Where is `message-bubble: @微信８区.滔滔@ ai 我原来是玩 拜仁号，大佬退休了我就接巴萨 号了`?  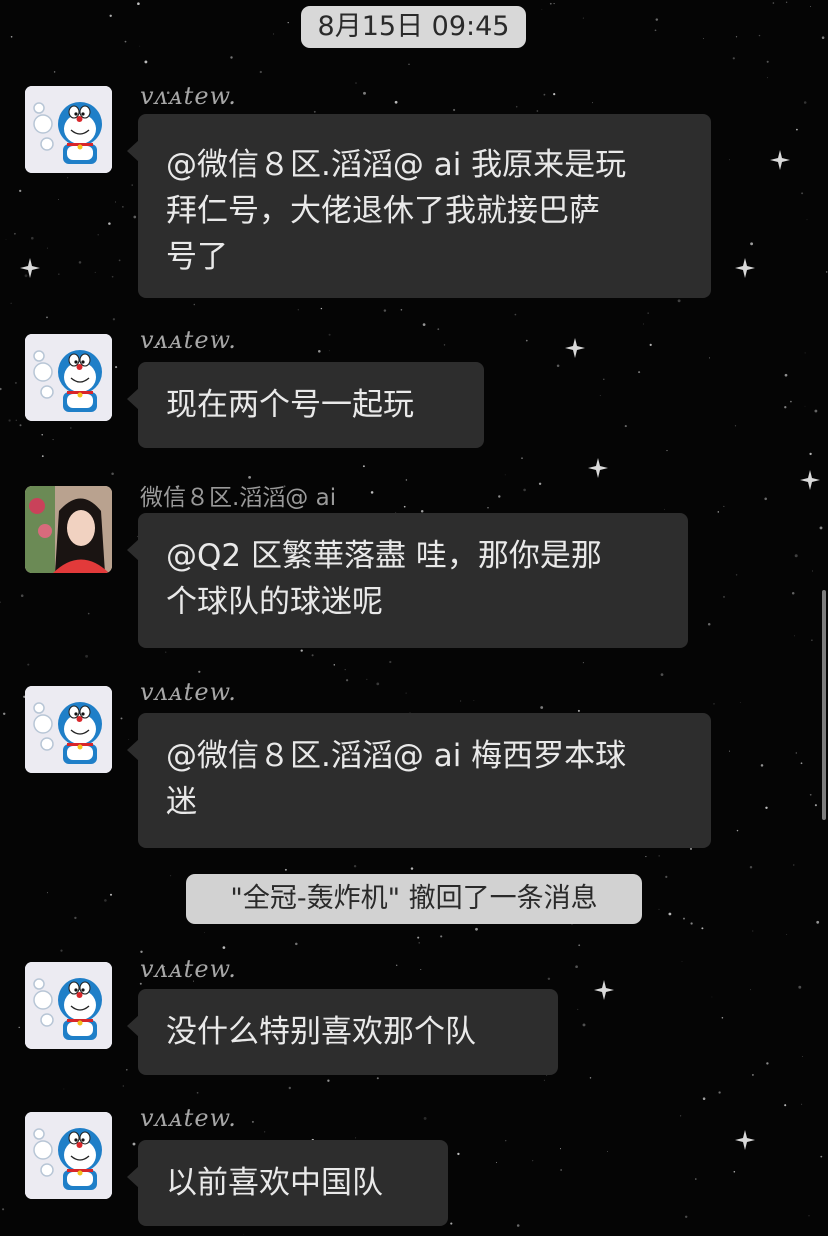 message-bubble: @微信８区.滔滔@ ai 我原来是玩 拜仁号，大佬退休了我就接巴萨 号了 is located at coordinates (419, 206).